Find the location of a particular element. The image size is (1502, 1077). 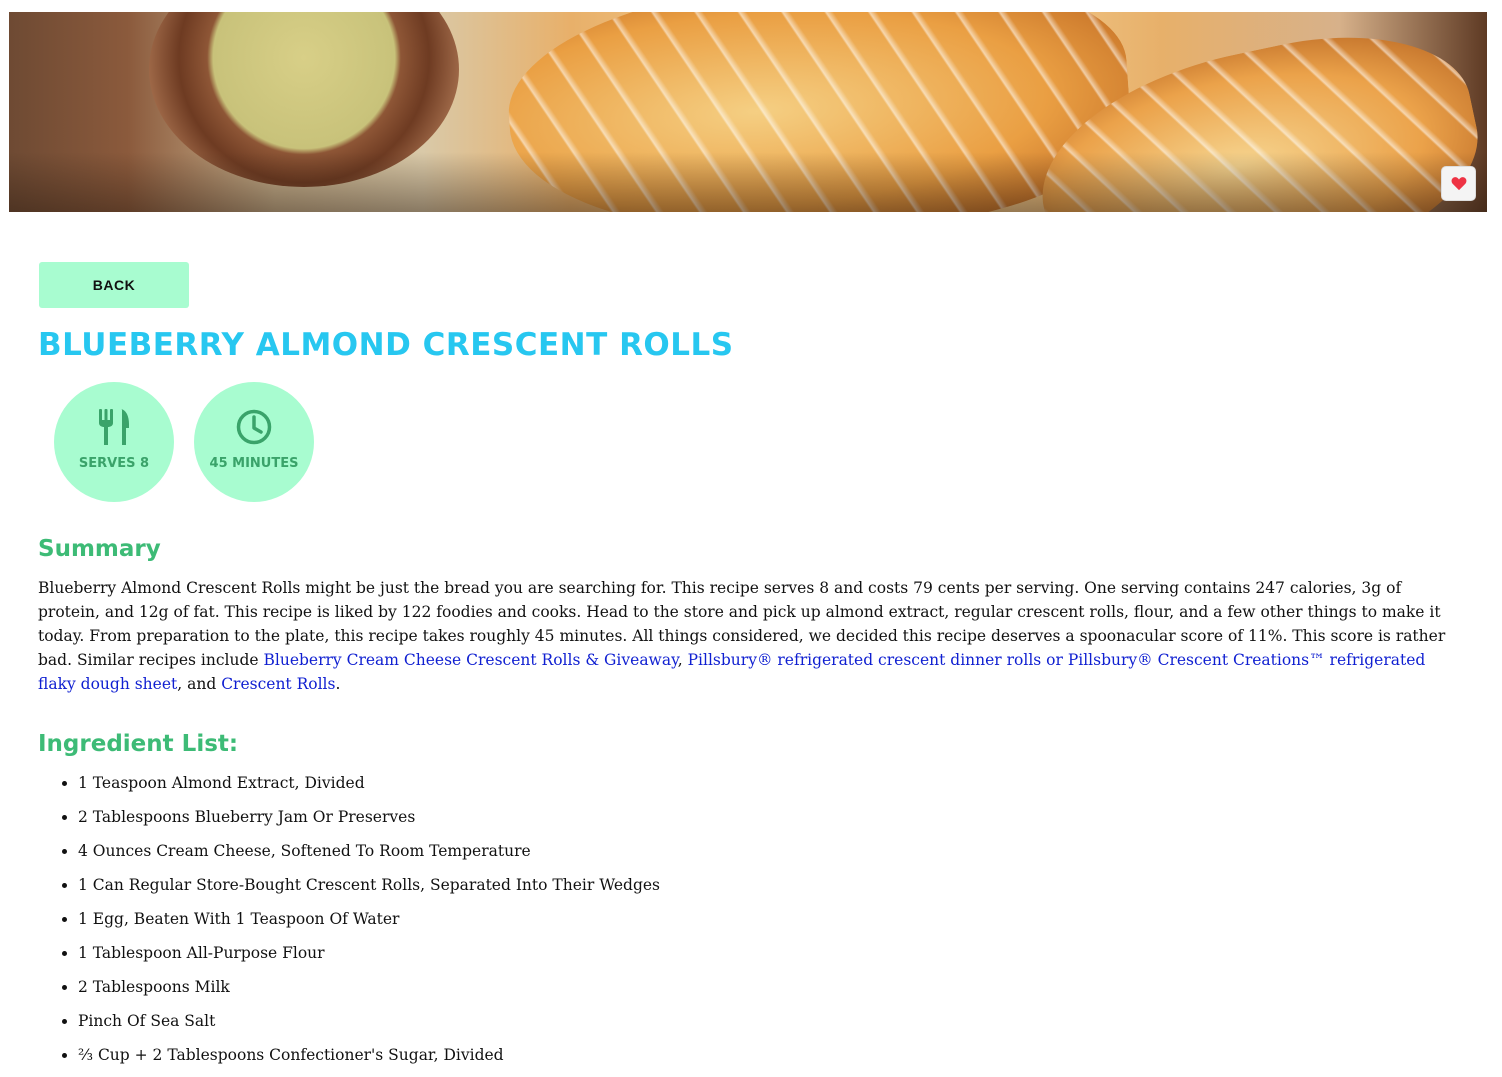

summary-heading: Summary is located at coordinates (99, 549).